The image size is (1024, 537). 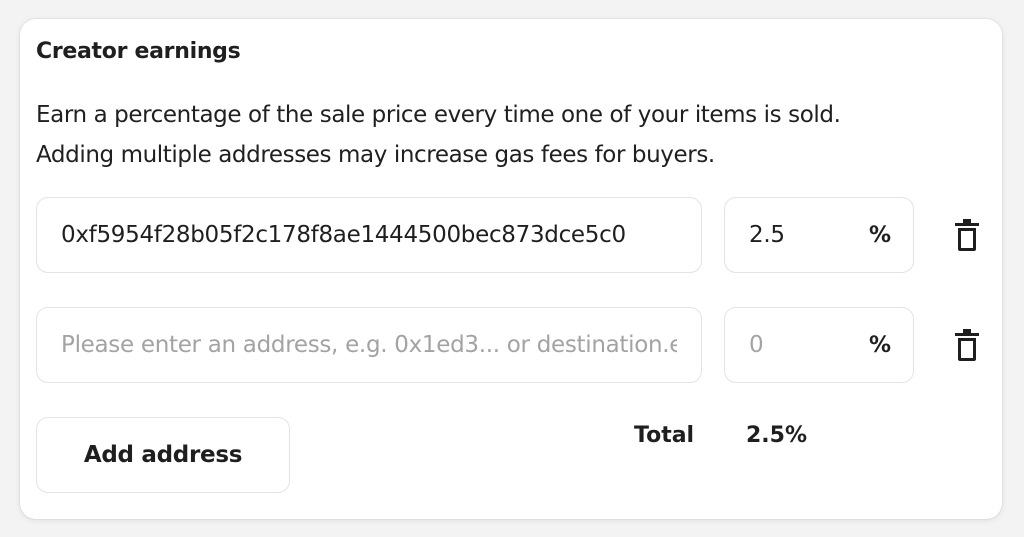 What do you see at coordinates (879, 235) in the screenshot?
I see `percent-suffix-1: %` at bounding box center [879, 235].